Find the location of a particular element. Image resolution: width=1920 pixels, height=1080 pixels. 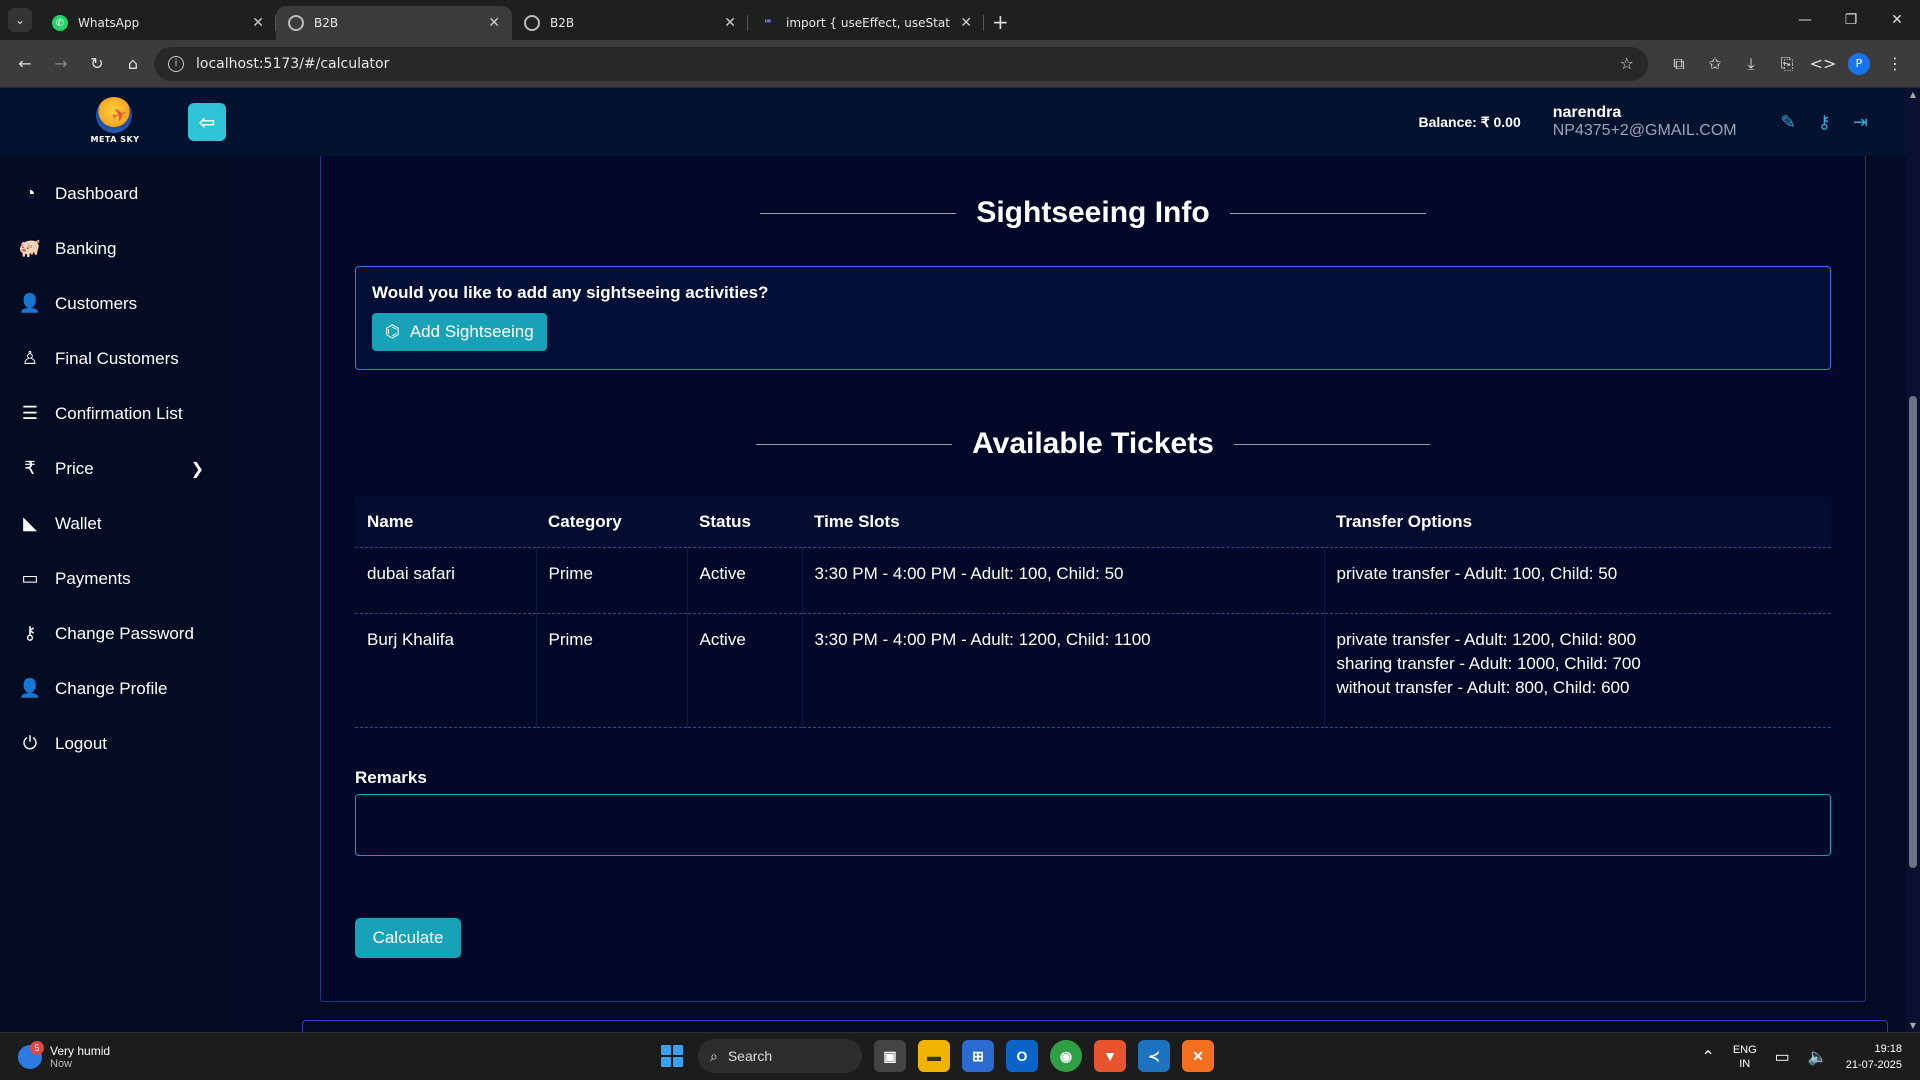

tab-whatsapp: ✆ WhatsApp ✕ is located at coordinates (158, 23).